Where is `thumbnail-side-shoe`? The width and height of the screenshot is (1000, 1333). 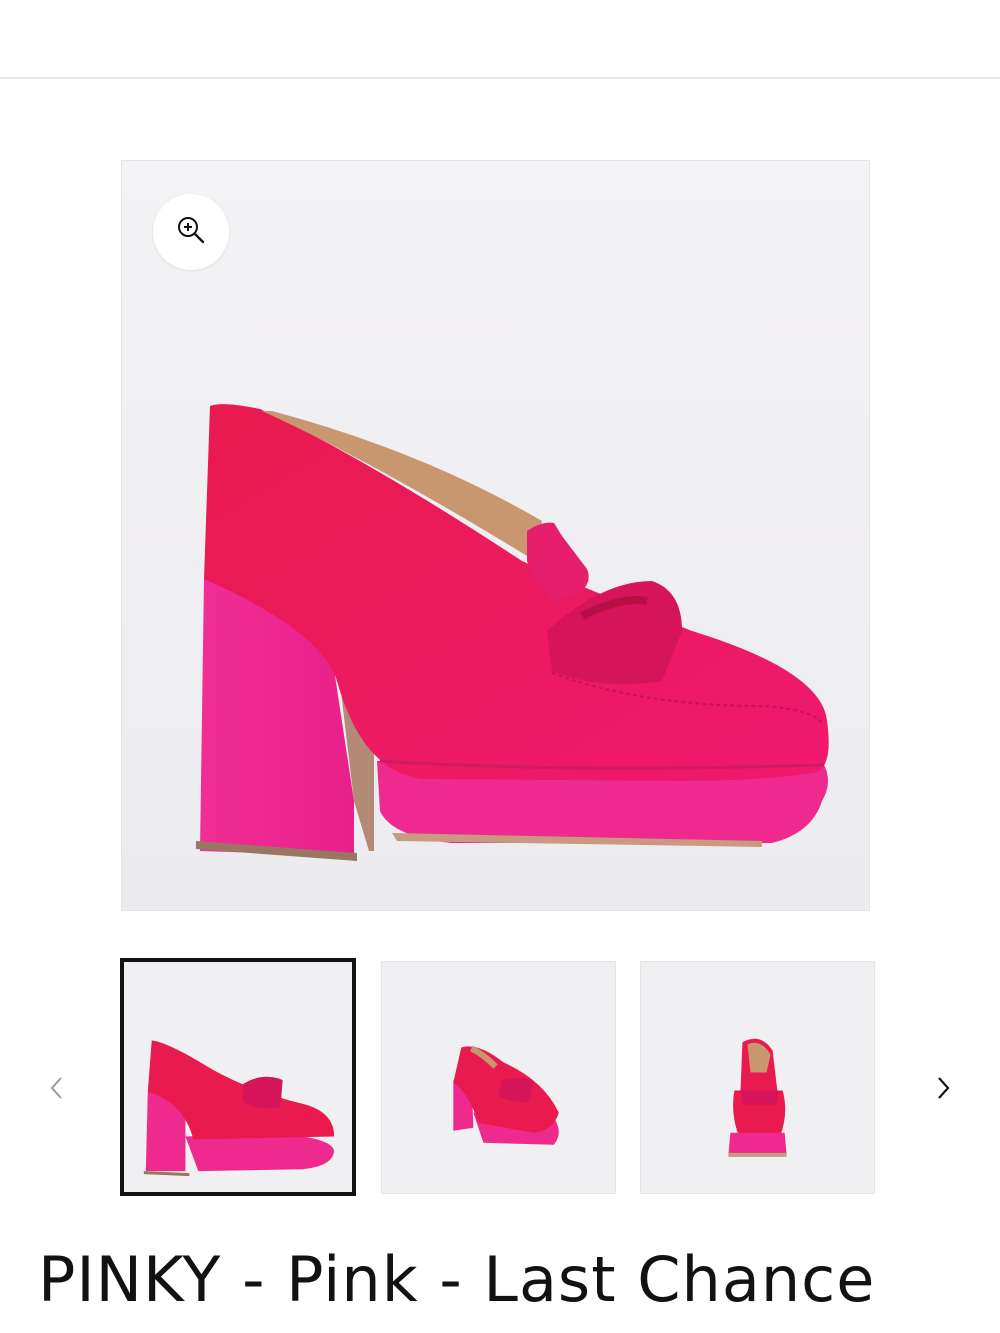
thumbnail-side-shoe is located at coordinates (238, 1077).